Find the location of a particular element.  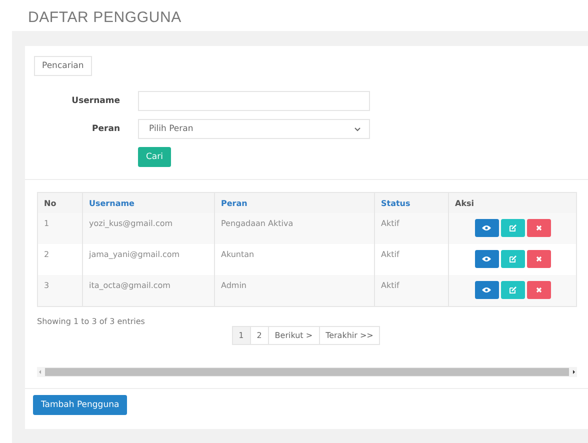

username-field is located at coordinates (254, 101).